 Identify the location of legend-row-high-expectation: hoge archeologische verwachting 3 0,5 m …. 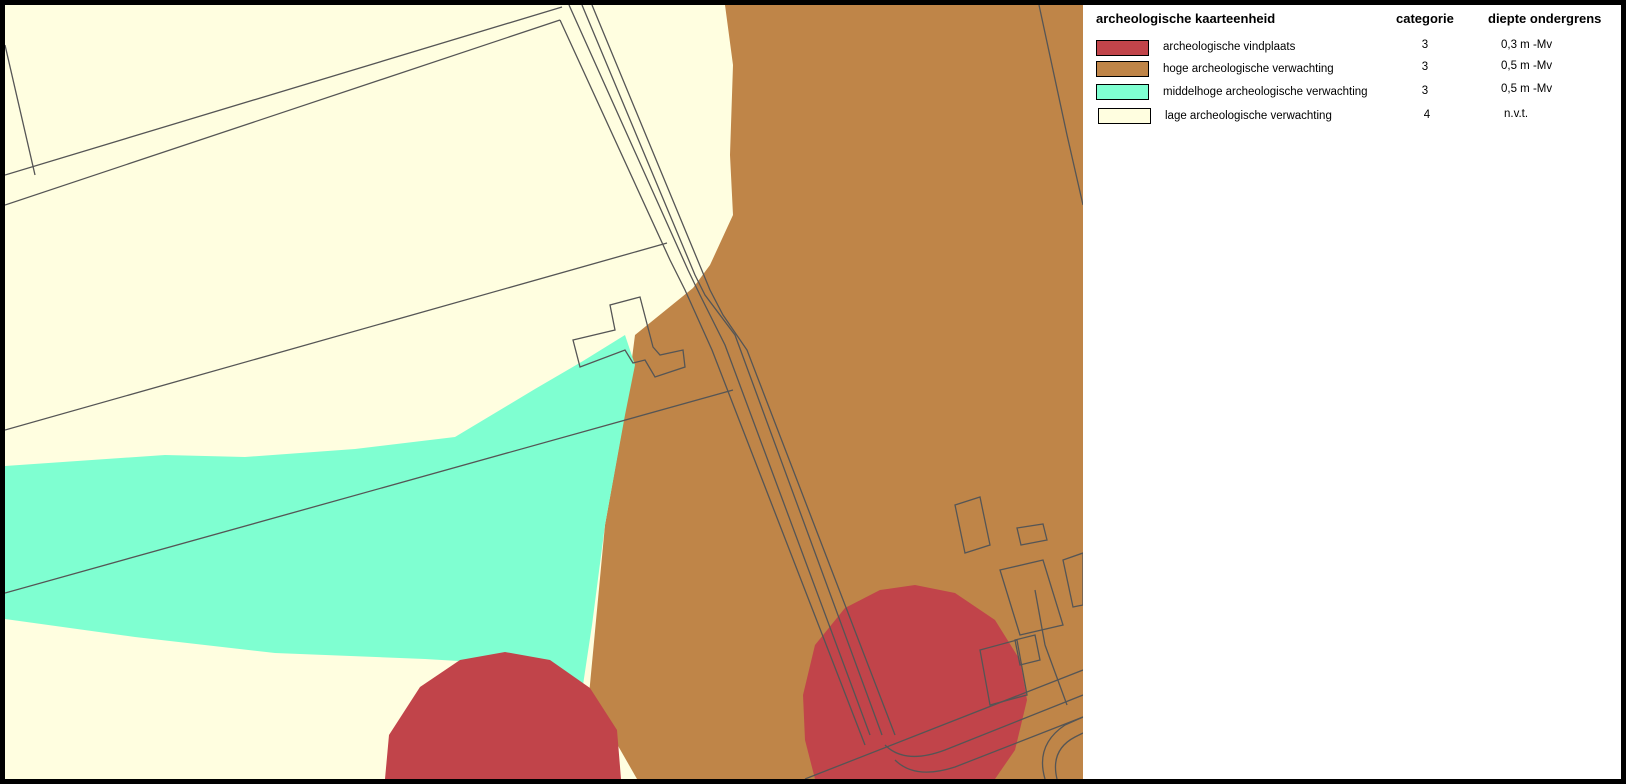
(1352, 68).